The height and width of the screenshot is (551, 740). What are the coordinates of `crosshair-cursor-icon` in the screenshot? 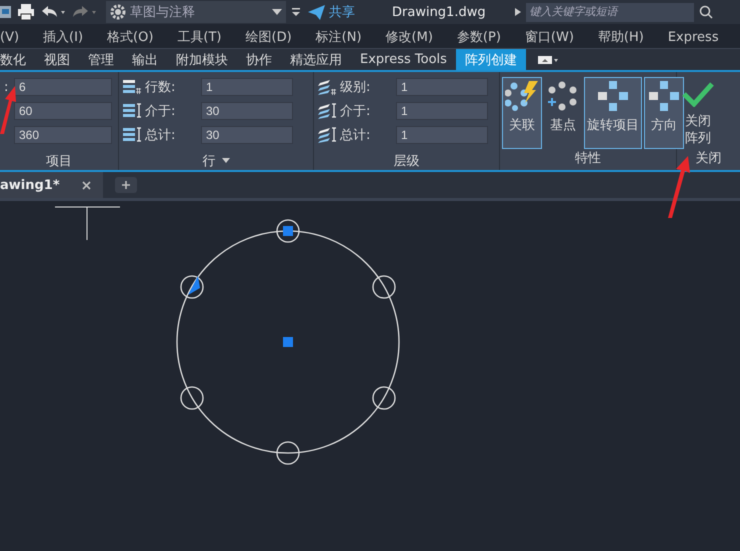 It's located at (87, 223).